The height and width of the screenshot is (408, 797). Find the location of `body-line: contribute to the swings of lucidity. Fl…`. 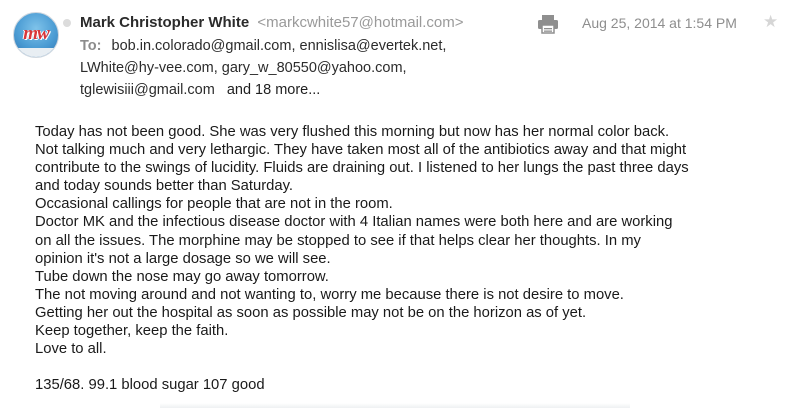

body-line: contribute to the swings of lucidity. Fl… is located at coordinates (362, 168).